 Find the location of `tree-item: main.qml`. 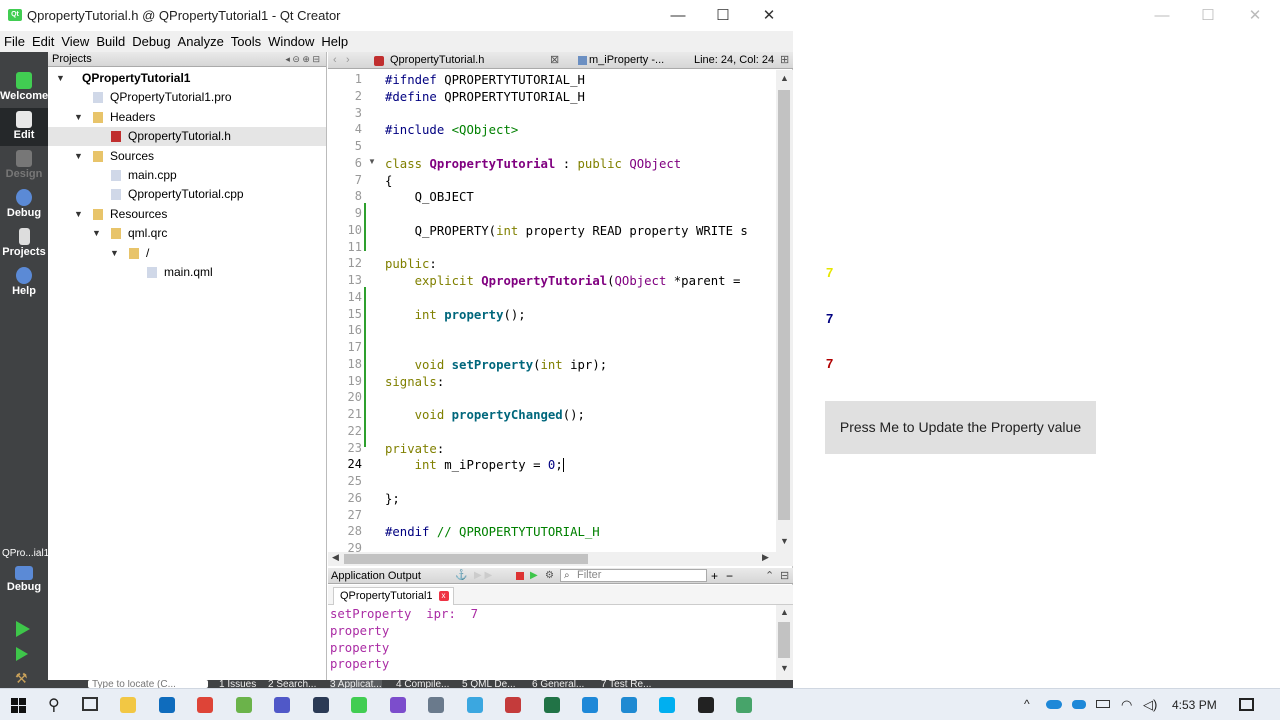

tree-item: main.qml is located at coordinates (187, 272).